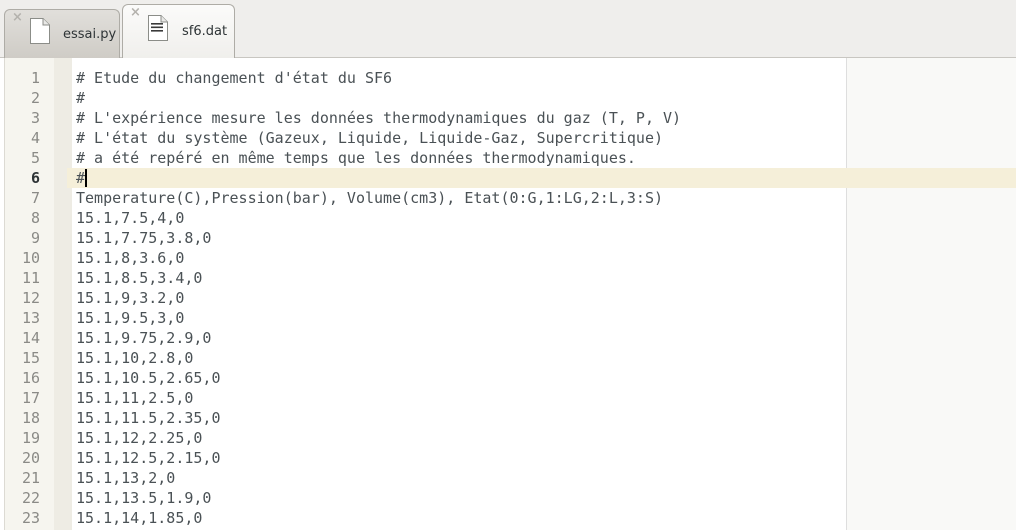  Describe the element at coordinates (30, 498) in the screenshot. I see `line-number: 22` at that location.